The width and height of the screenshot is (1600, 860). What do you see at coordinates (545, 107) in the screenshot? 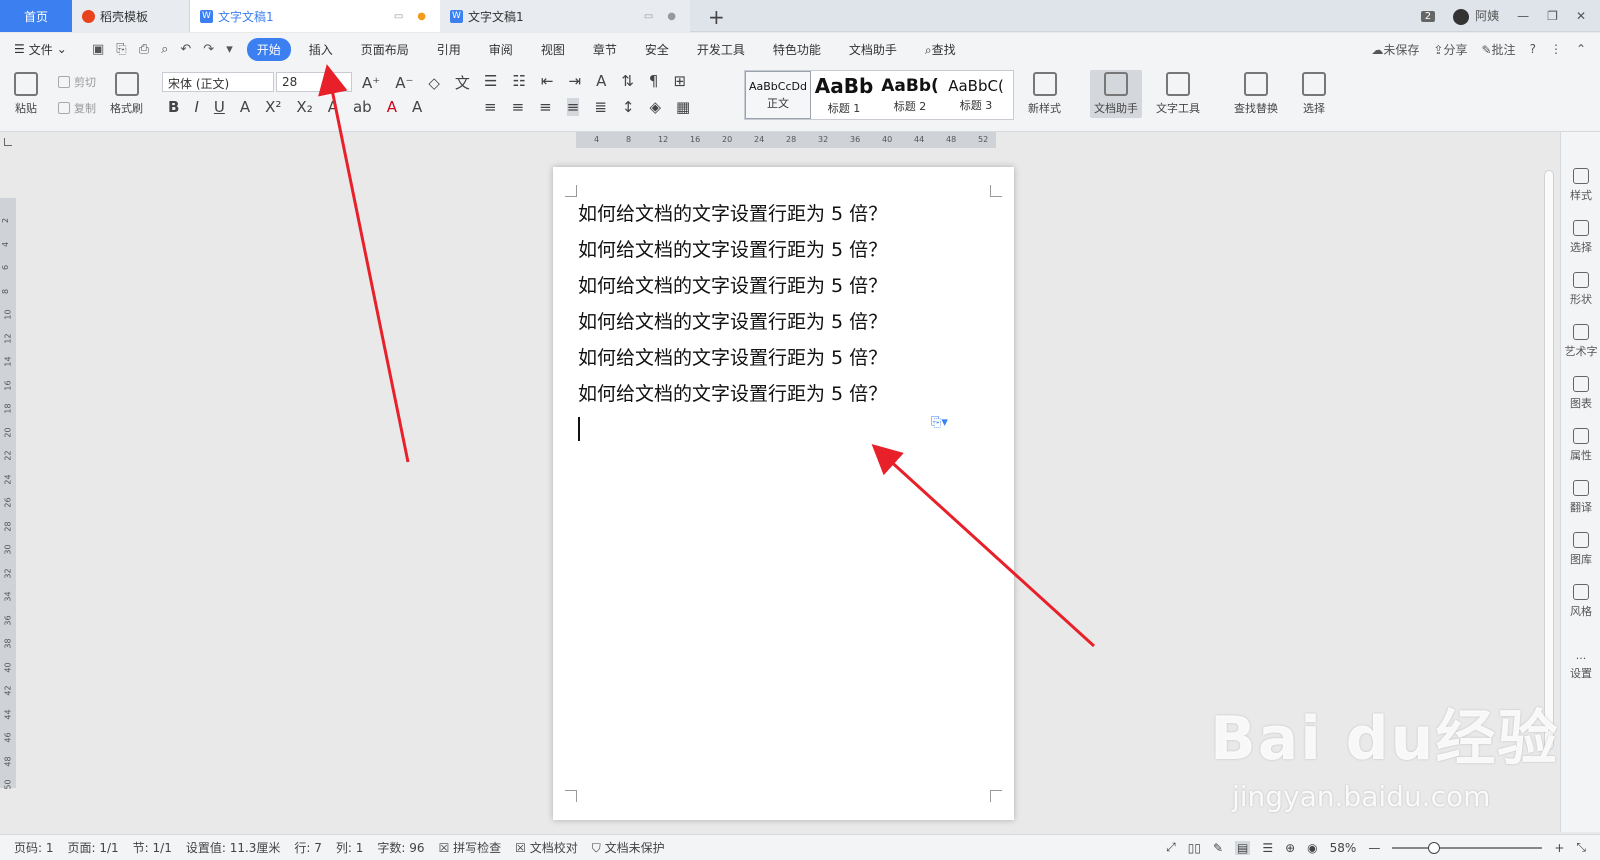
I see `align-right-icon: ≡` at bounding box center [545, 107].